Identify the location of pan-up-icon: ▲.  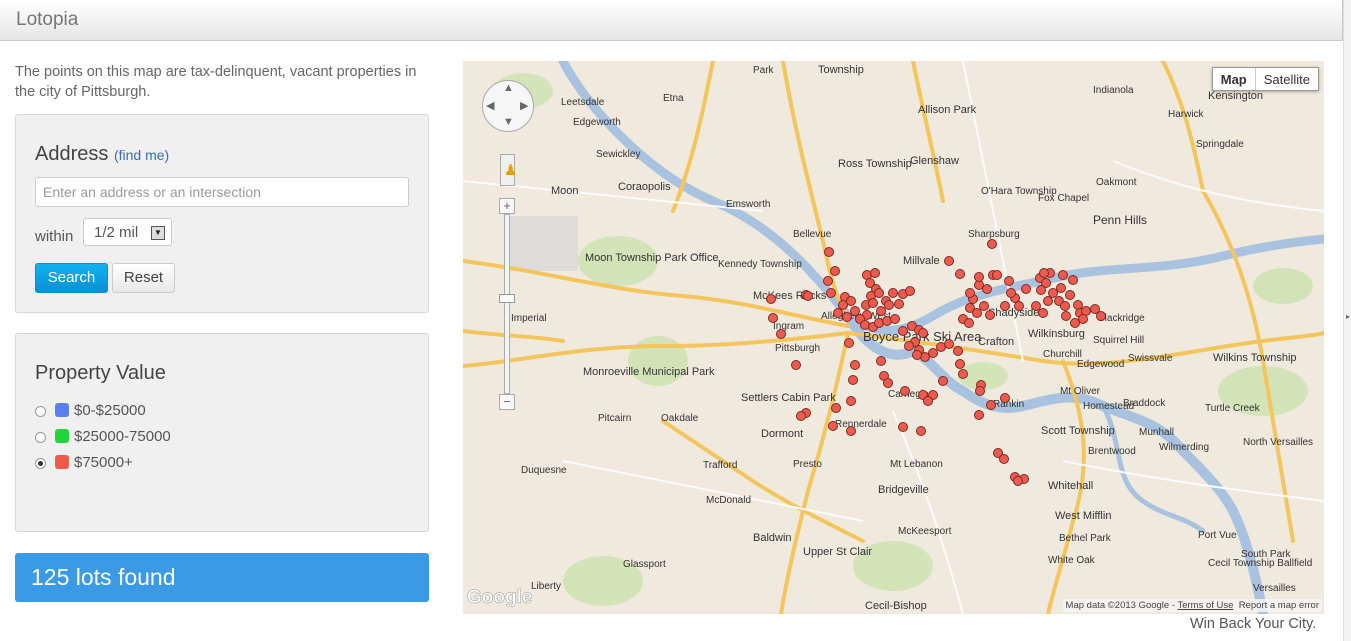
(508, 88).